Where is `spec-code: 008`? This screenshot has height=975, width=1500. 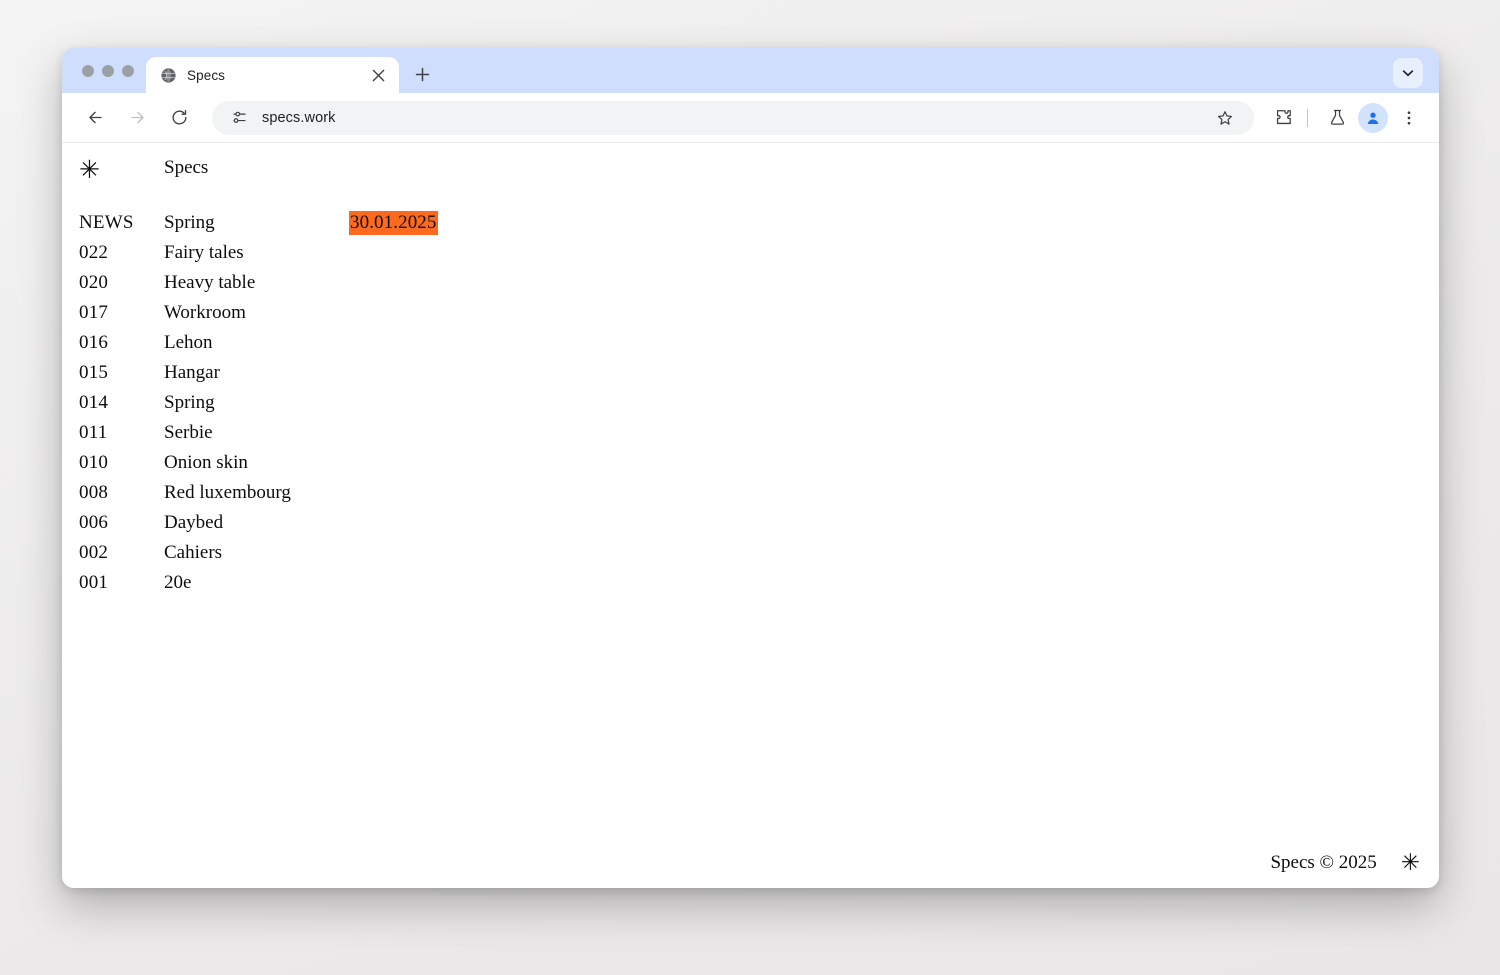
spec-code: 008 is located at coordinates (94, 492).